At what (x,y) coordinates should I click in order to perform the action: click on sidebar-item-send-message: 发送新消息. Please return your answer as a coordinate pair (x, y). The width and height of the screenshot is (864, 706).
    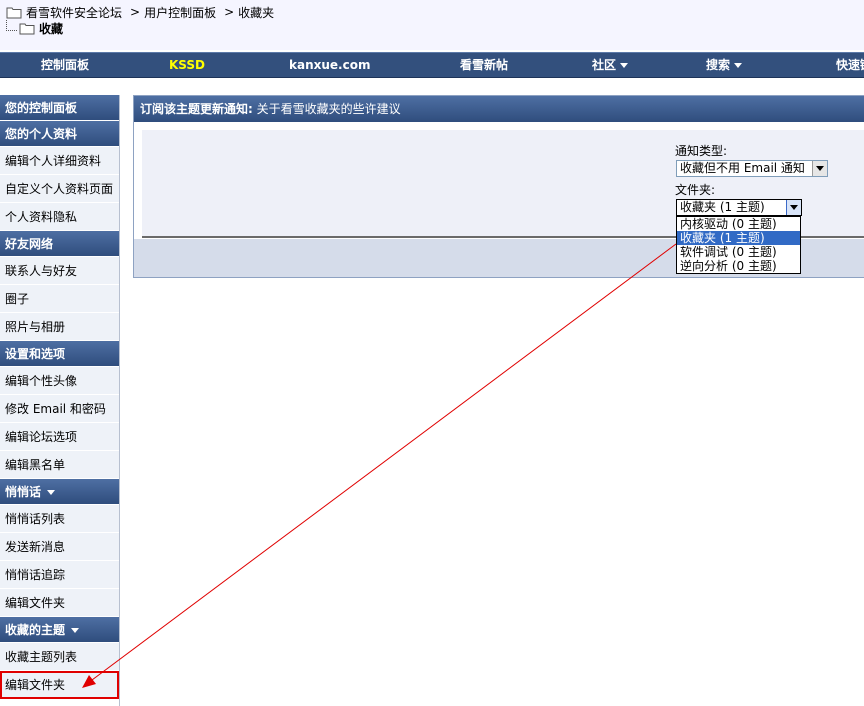
    Looking at the image, I should click on (59, 547).